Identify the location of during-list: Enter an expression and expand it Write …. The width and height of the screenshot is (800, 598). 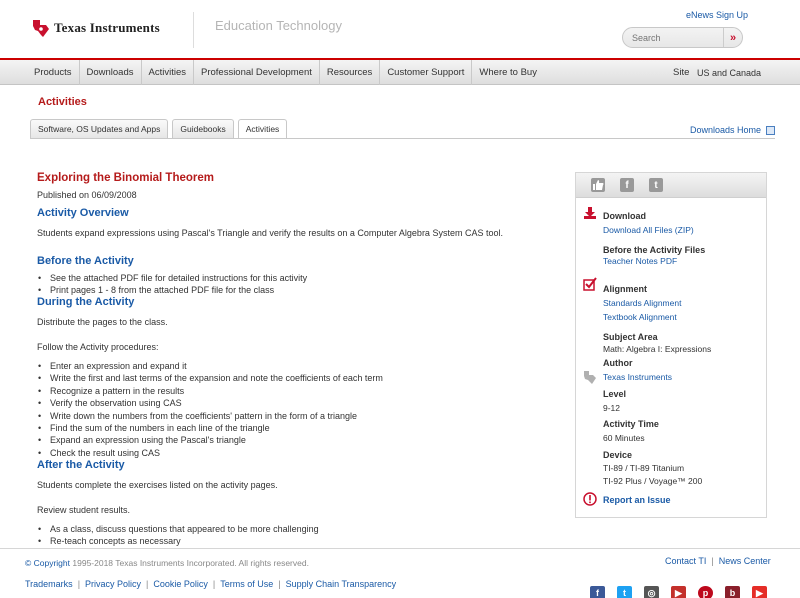
(210, 410).